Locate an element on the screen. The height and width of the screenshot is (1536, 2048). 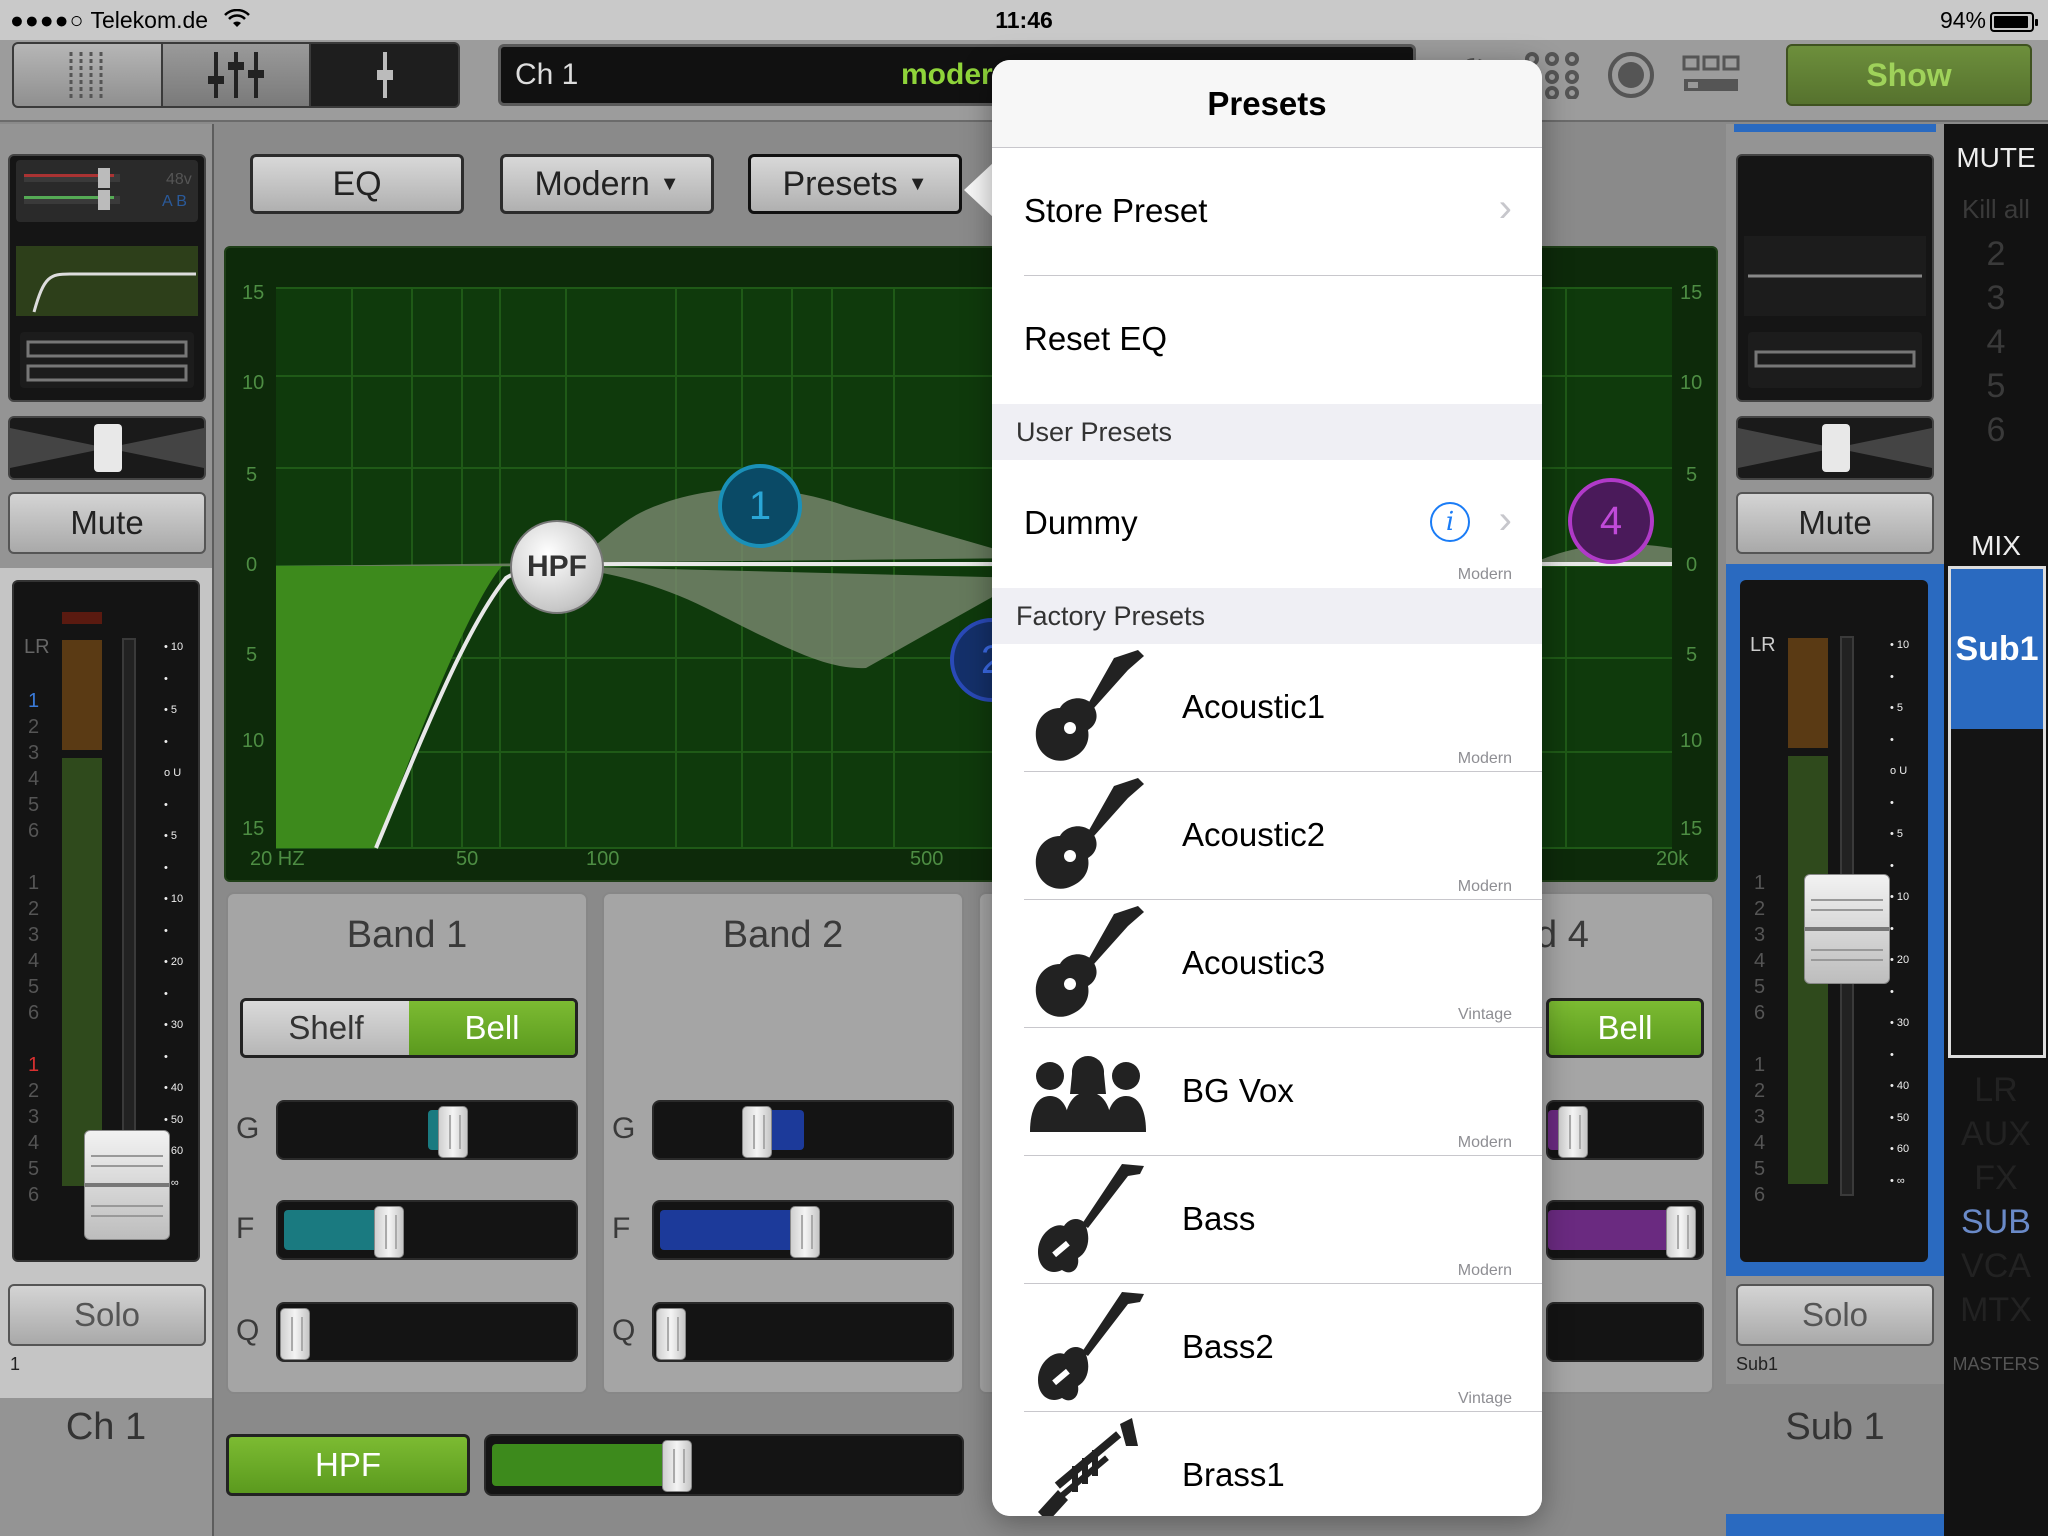
status-bar: ●●●●○ Telekom.de 11:46 94% is located at coordinates (1024, 20).